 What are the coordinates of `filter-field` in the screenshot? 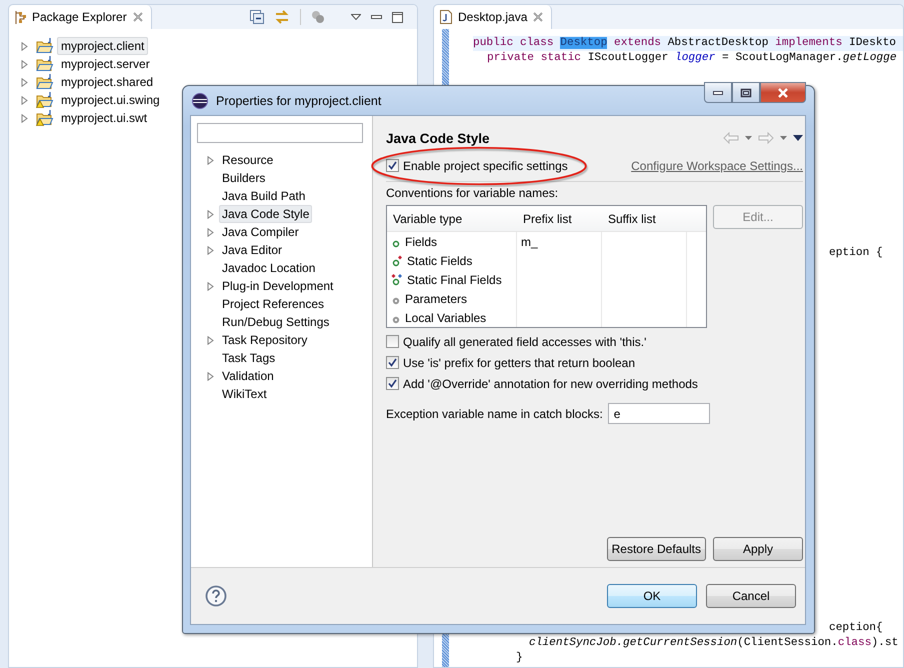 It's located at (280, 133).